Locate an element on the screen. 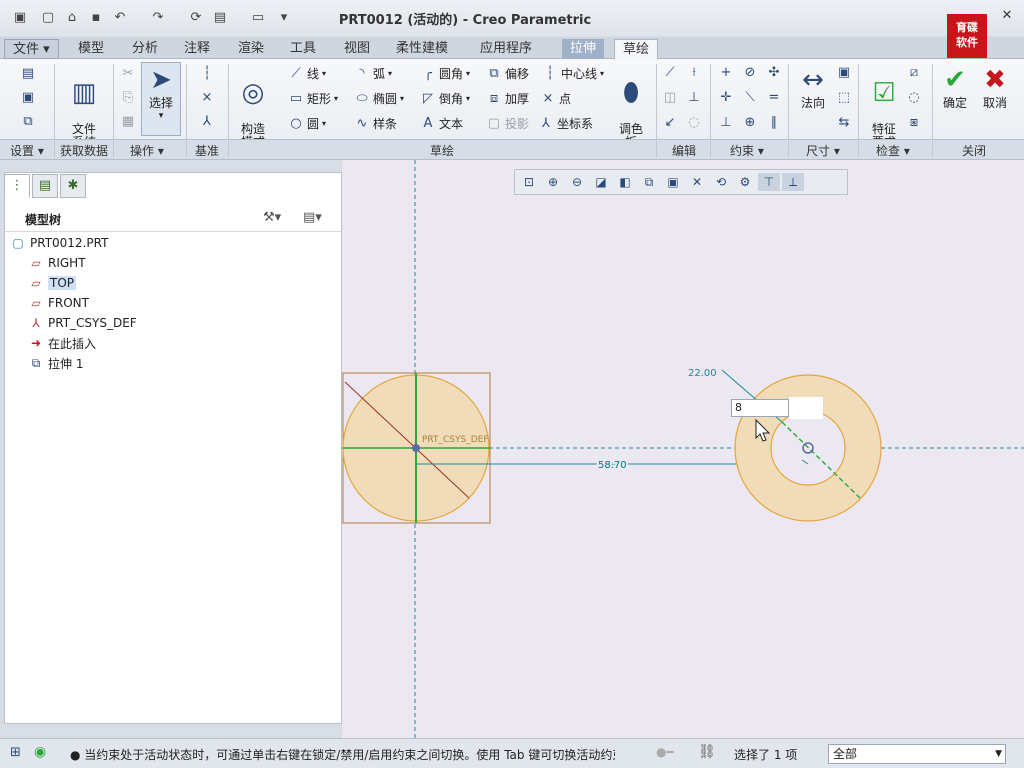 The width and height of the screenshot is (1024, 768). spin-center-icon: ⟲ is located at coordinates (721, 182).